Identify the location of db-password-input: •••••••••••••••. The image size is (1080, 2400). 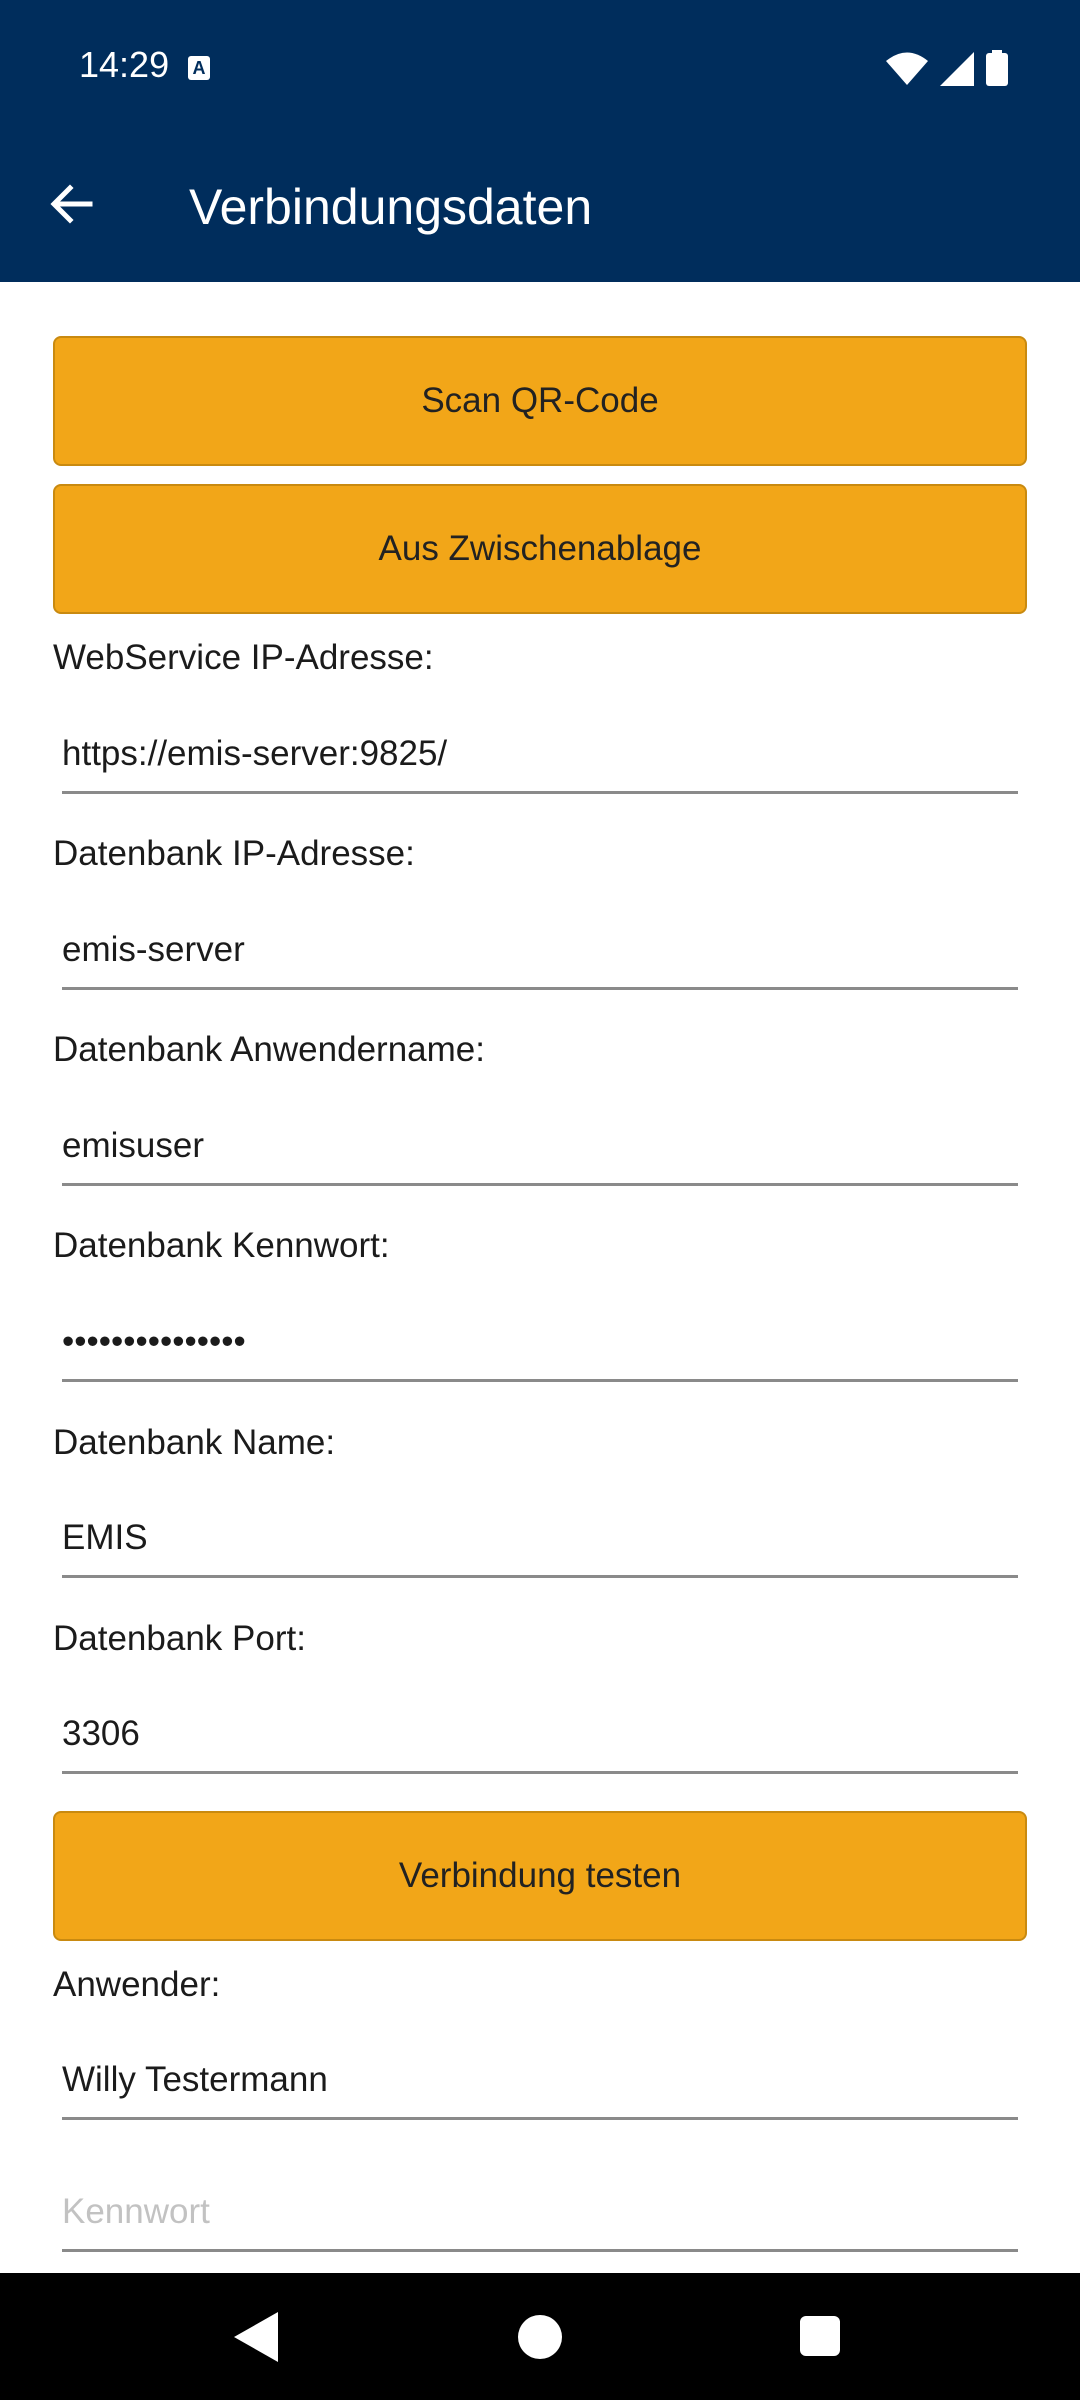
(540, 1347).